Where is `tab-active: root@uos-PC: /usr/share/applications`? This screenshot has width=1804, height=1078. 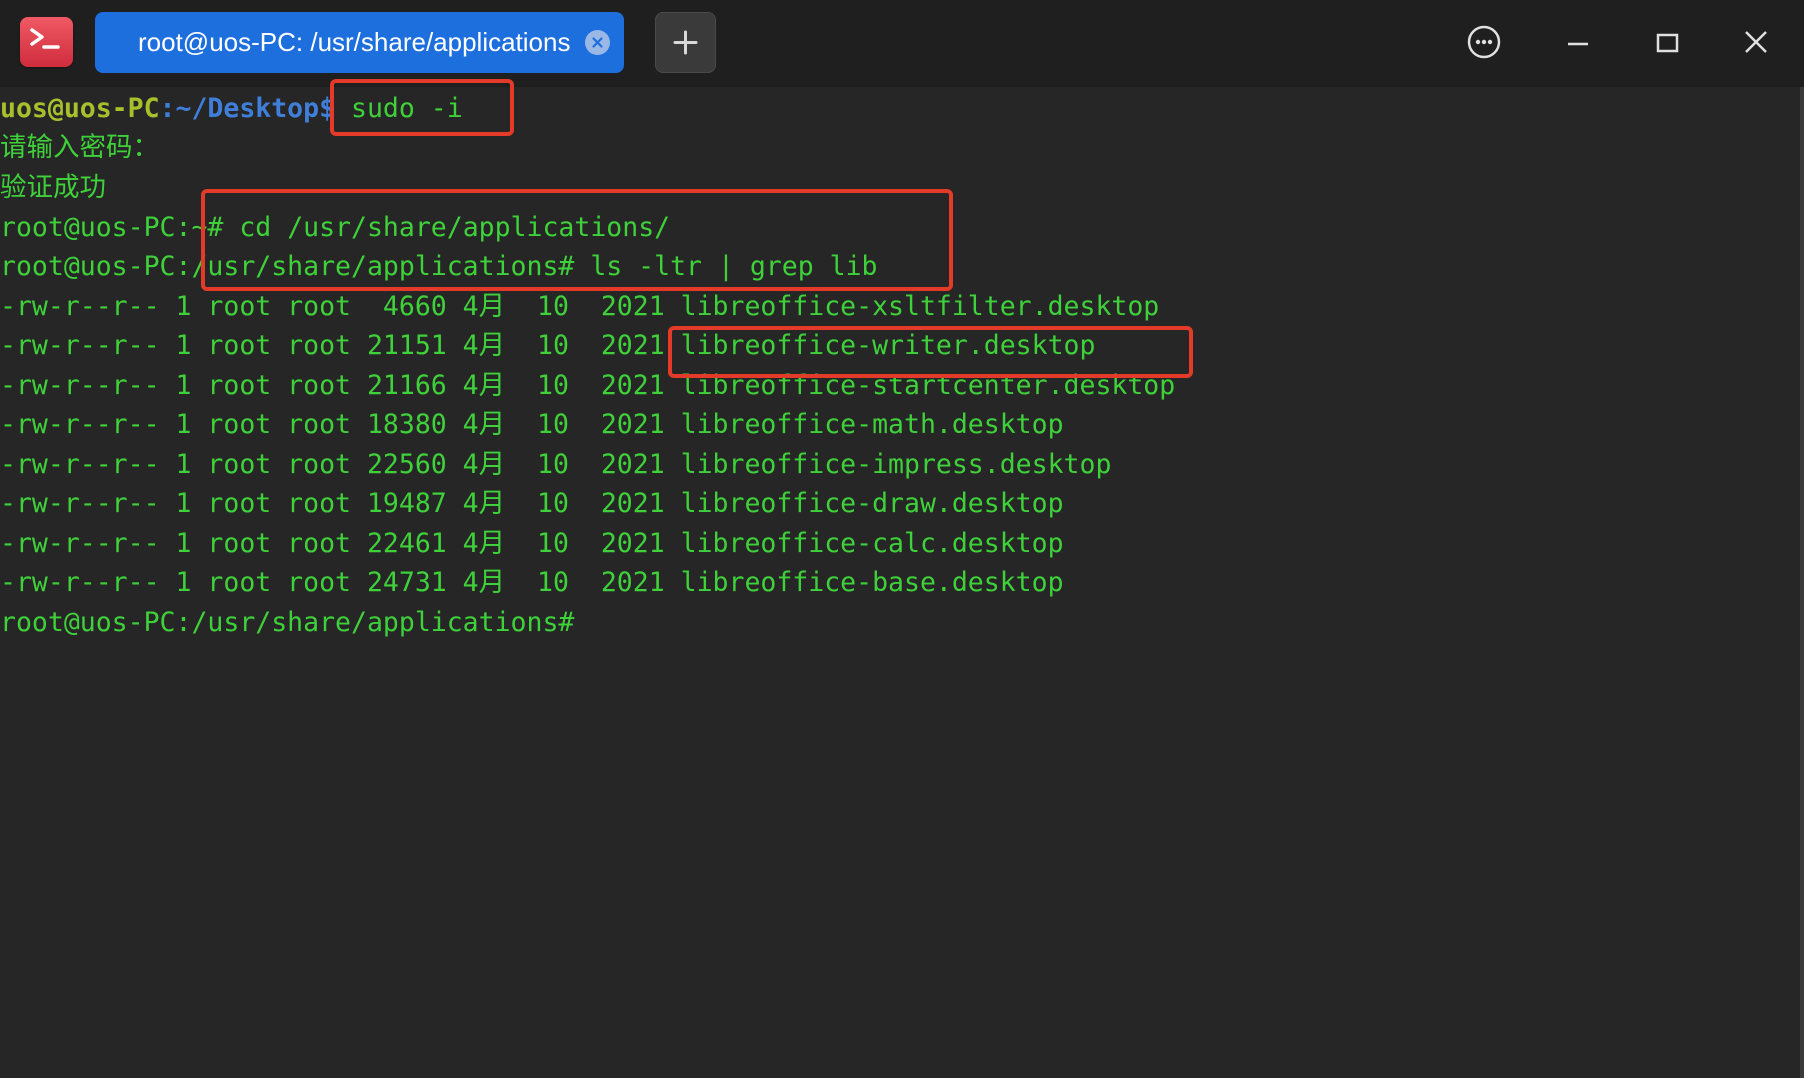 tab-active: root@uos-PC: /usr/share/applications is located at coordinates (359, 42).